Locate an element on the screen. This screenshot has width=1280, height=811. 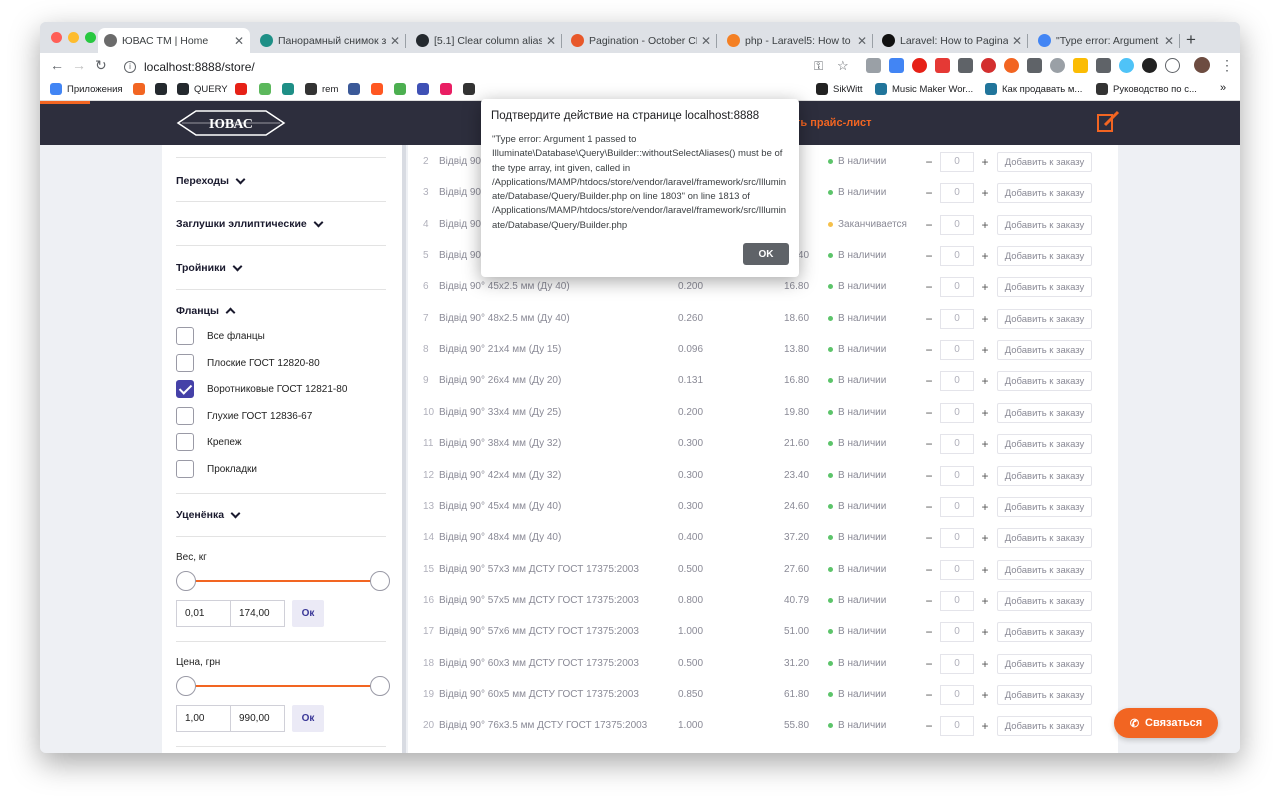
product-name: Відвід 90° 45x4 мм (Ду 40) is located at coordinates (500, 506).